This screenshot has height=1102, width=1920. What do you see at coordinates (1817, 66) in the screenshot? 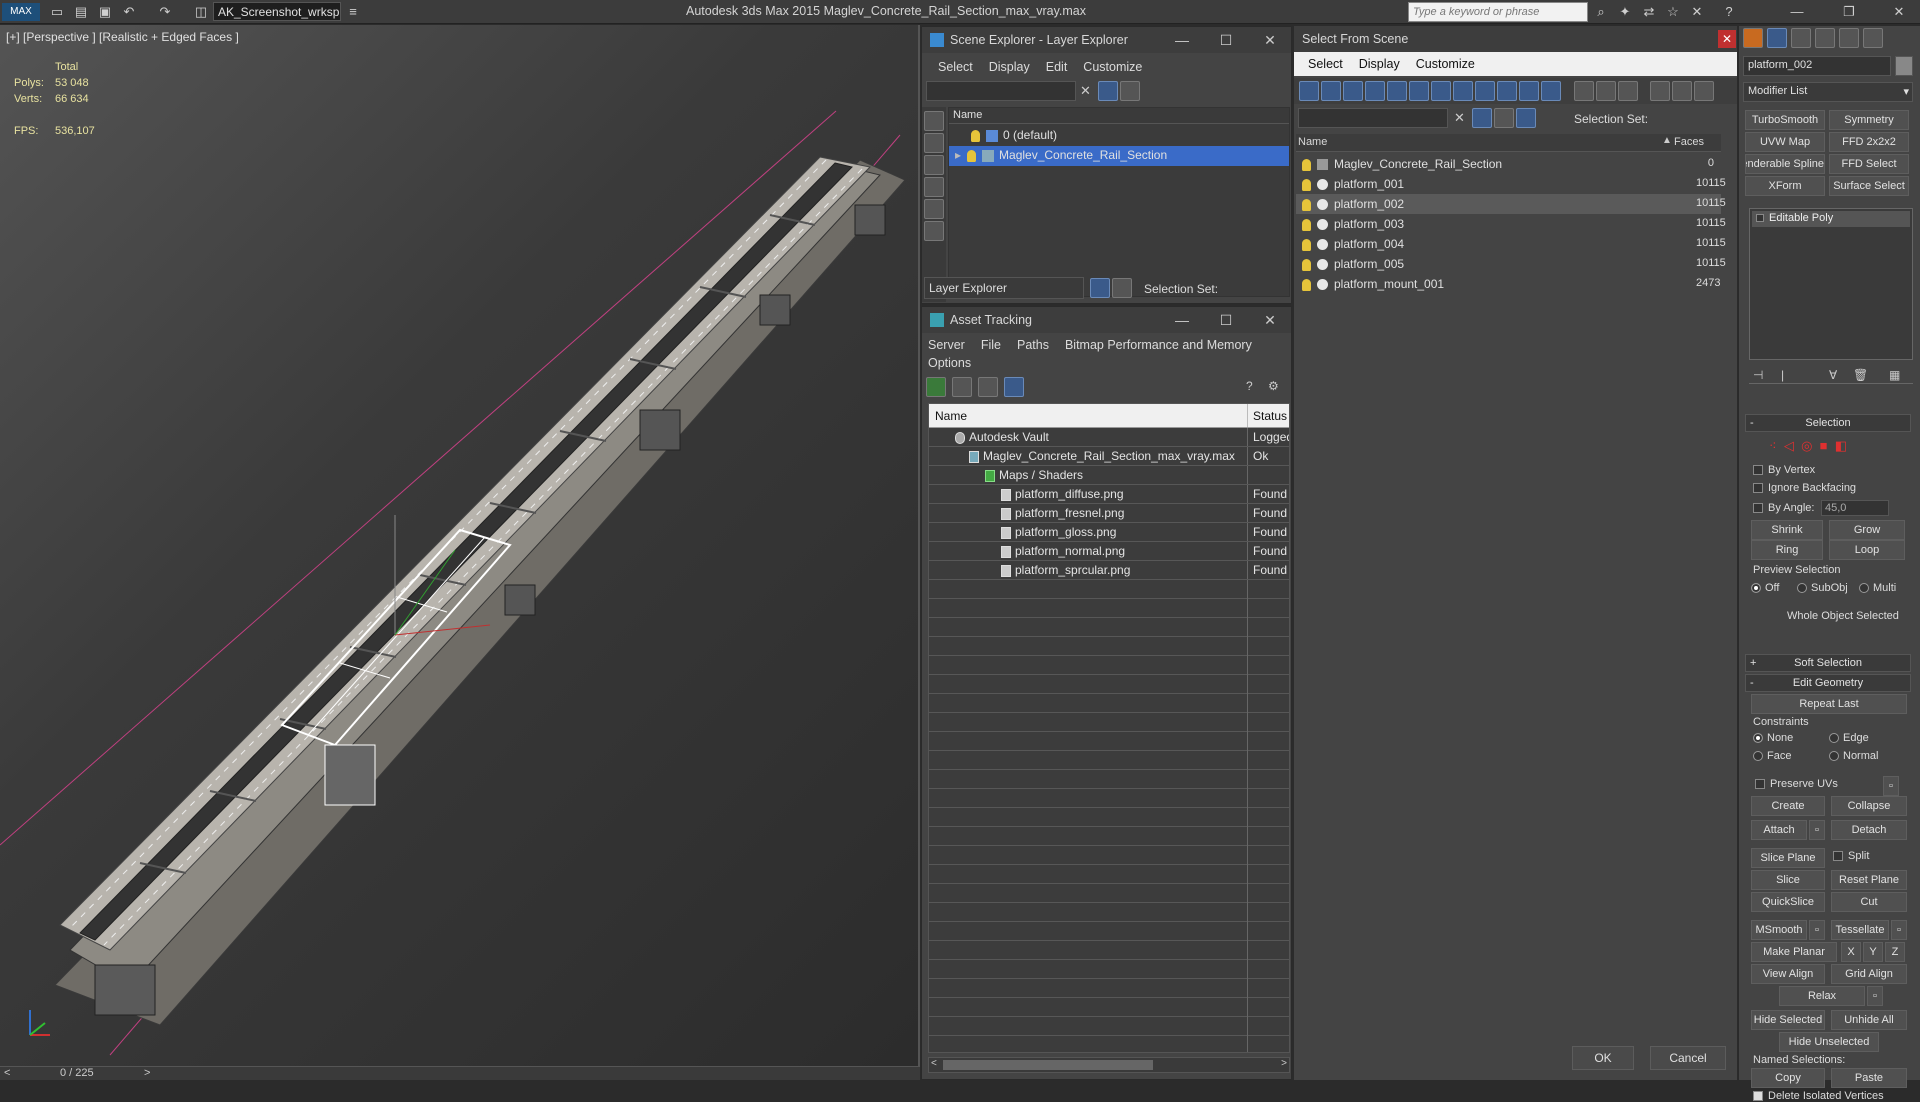
I see `object-name-field: platform_002` at bounding box center [1817, 66].